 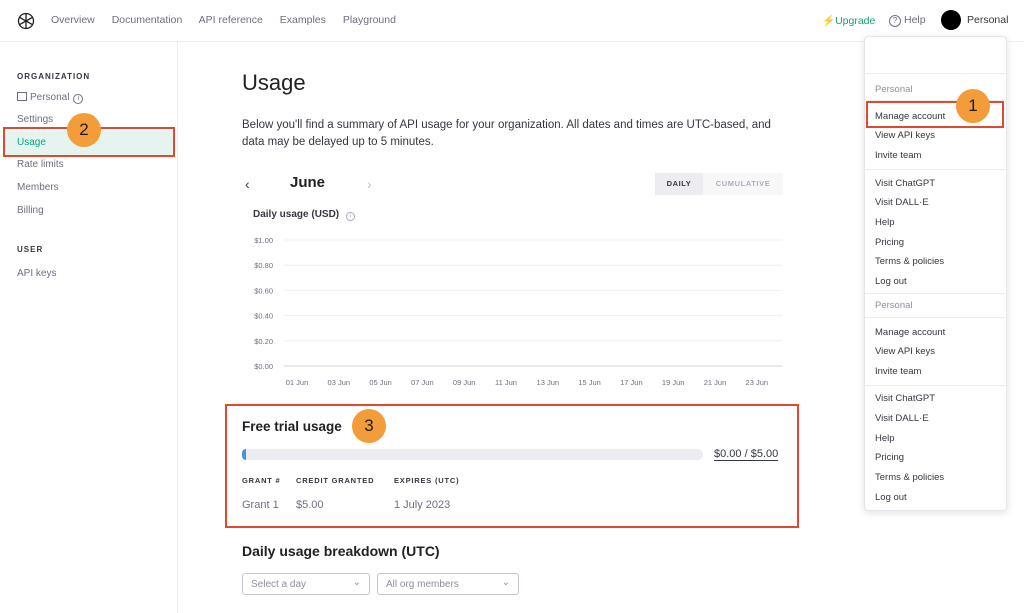 I want to click on org-name: Personal, so click(x=50, y=97).